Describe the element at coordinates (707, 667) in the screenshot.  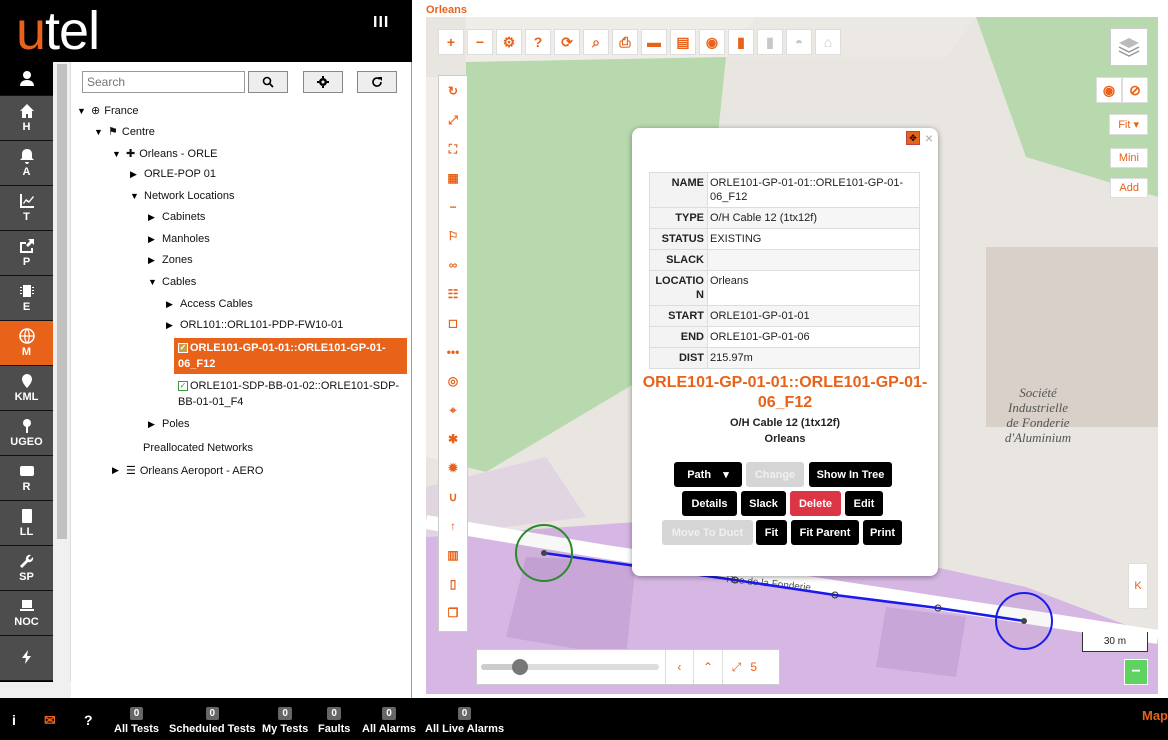
I see `up-button: ⌃` at that location.